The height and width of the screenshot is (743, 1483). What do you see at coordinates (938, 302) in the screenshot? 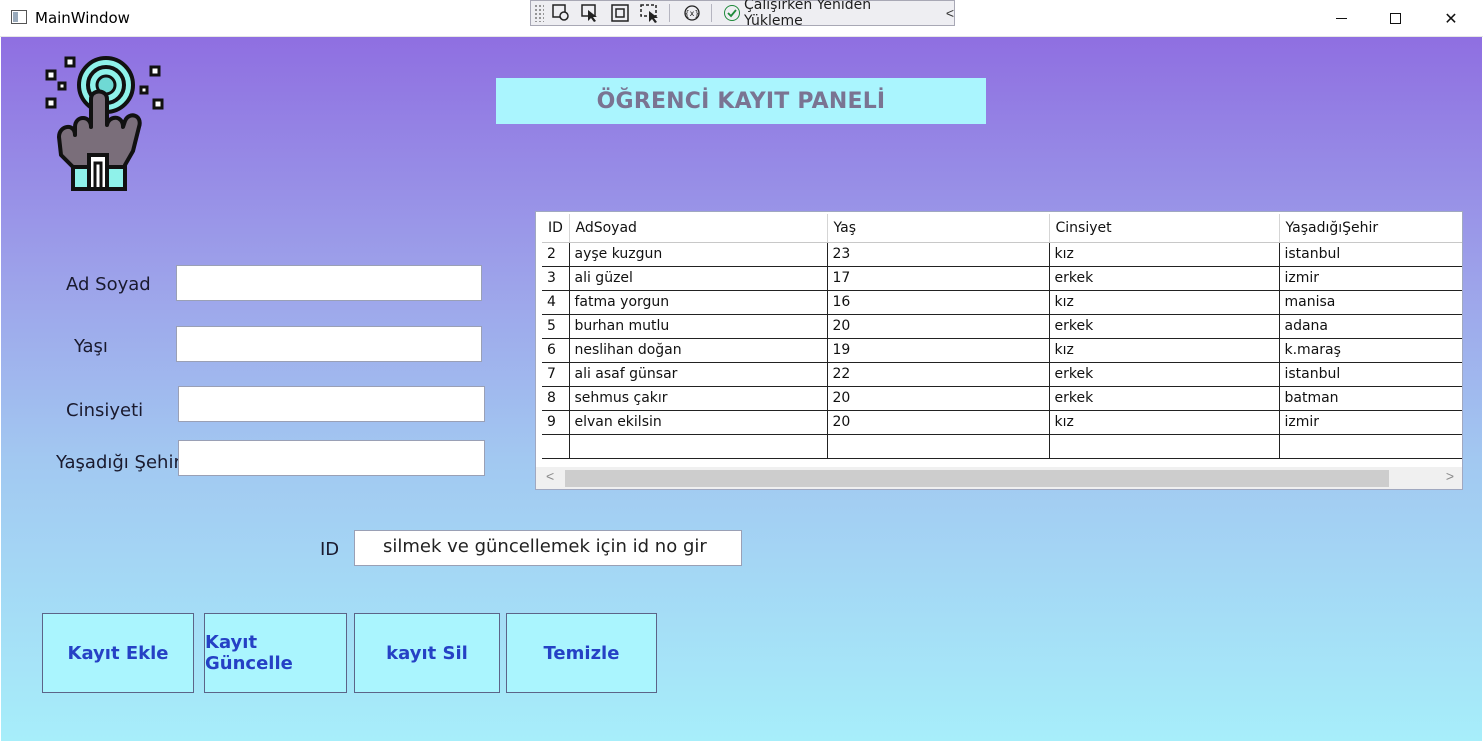
I see `cell-yas: 16` at bounding box center [938, 302].